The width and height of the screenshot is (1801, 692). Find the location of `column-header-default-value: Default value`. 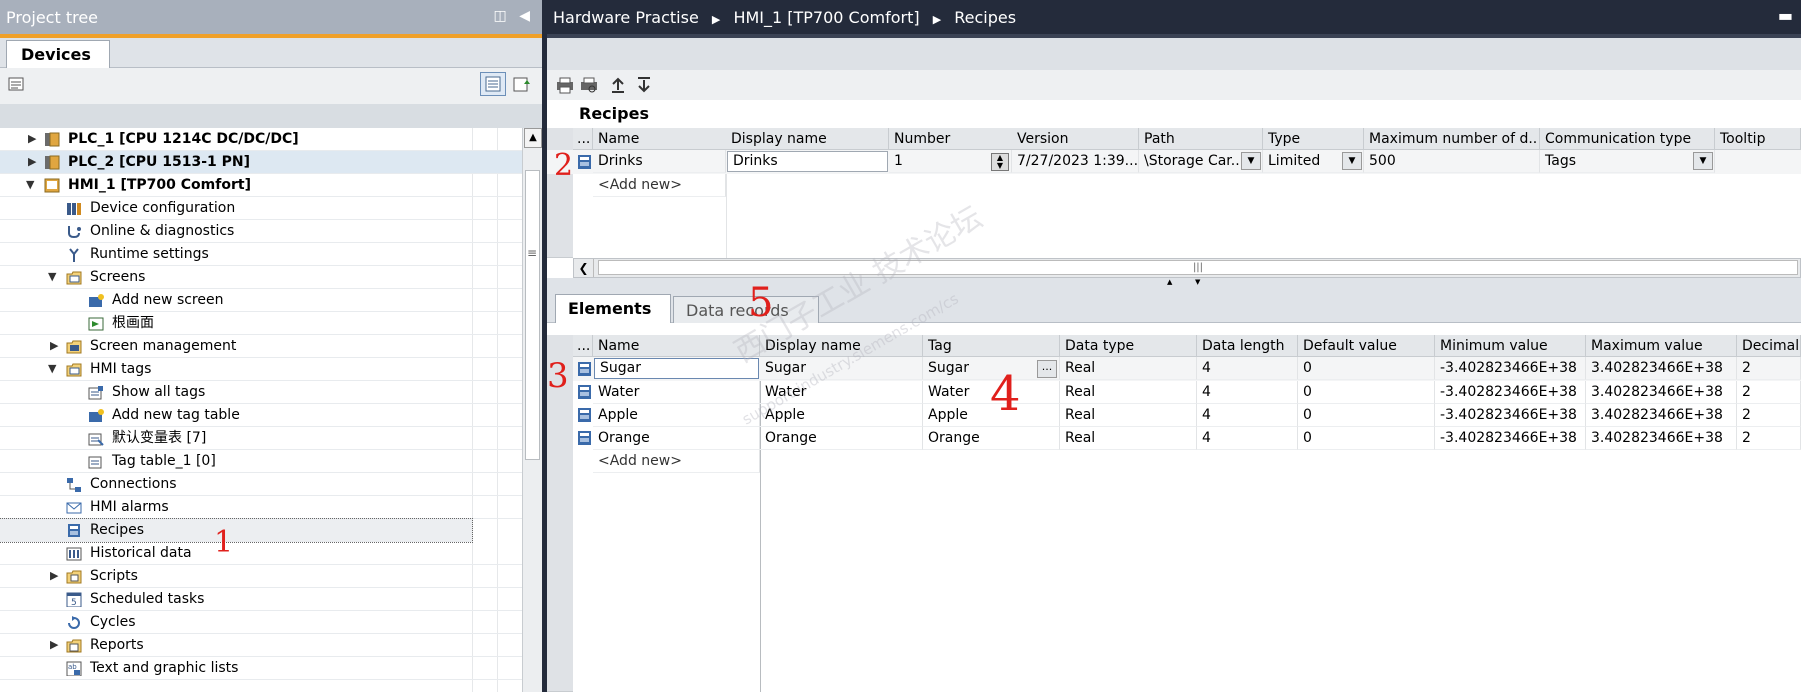

column-header-default-value: Default value is located at coordinates (1366, 346).